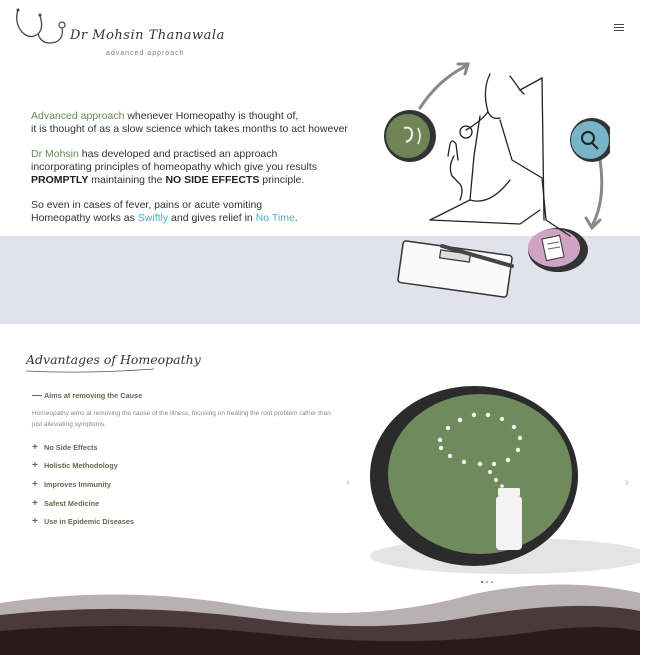  I want to click on carousel-prev-button: ‹, so click(348, 482).